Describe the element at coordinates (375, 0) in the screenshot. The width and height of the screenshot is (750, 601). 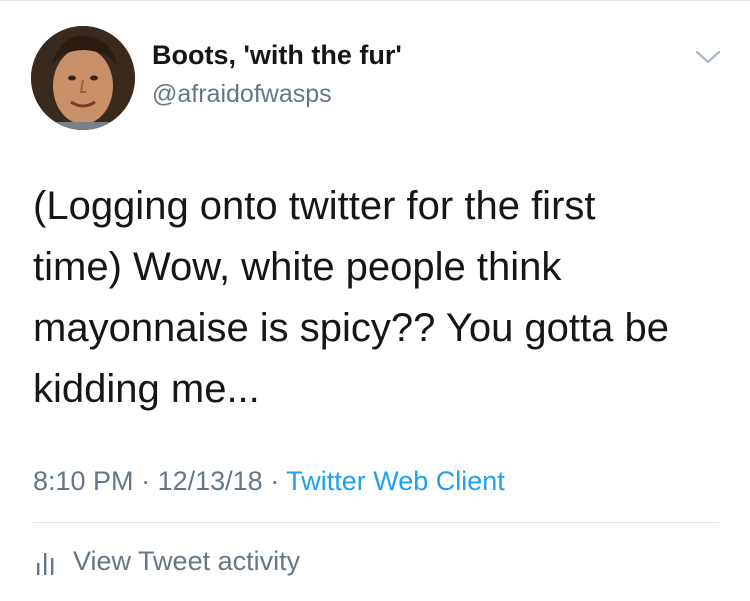
I see `top-divider` at that location.